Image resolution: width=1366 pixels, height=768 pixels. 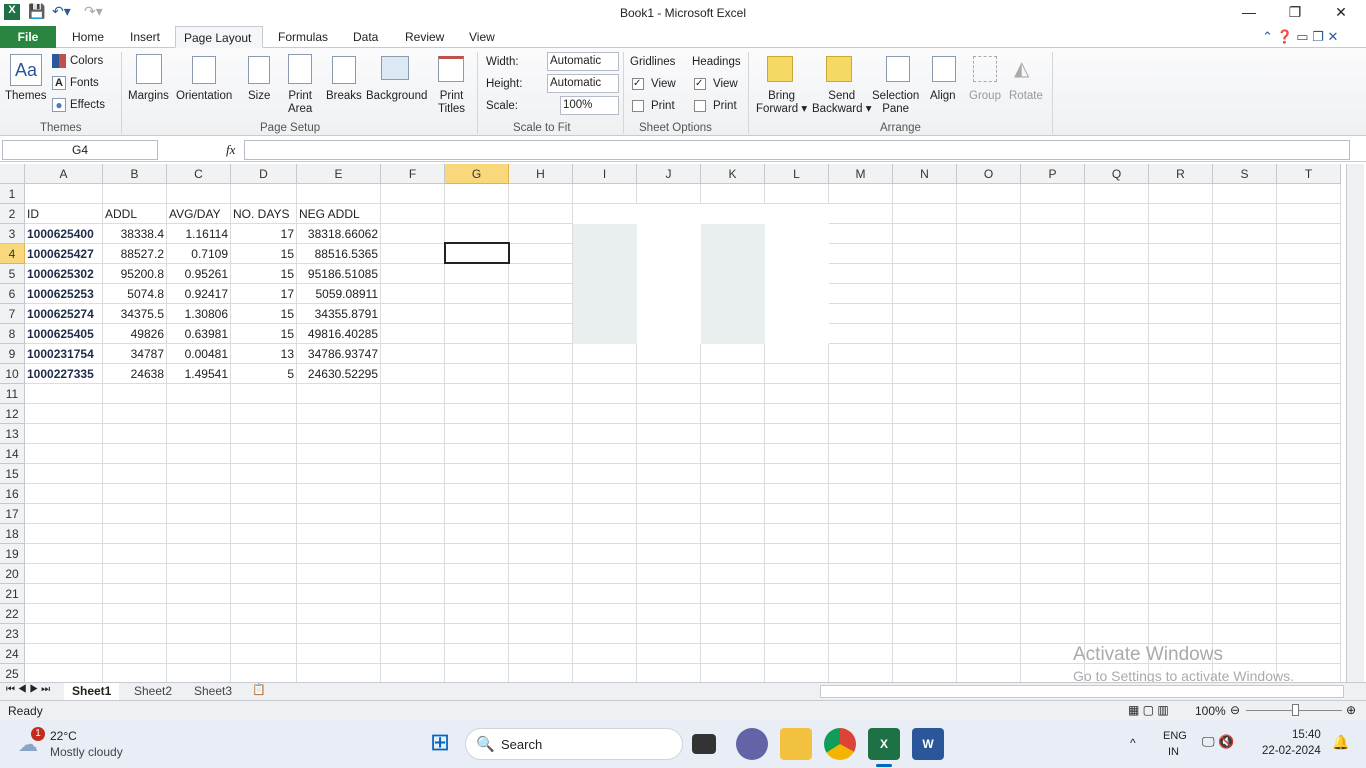 What do you see at coordinates (541, 454) in the screenshot?
I see `cell-H14` at bounding box center [541, 454].